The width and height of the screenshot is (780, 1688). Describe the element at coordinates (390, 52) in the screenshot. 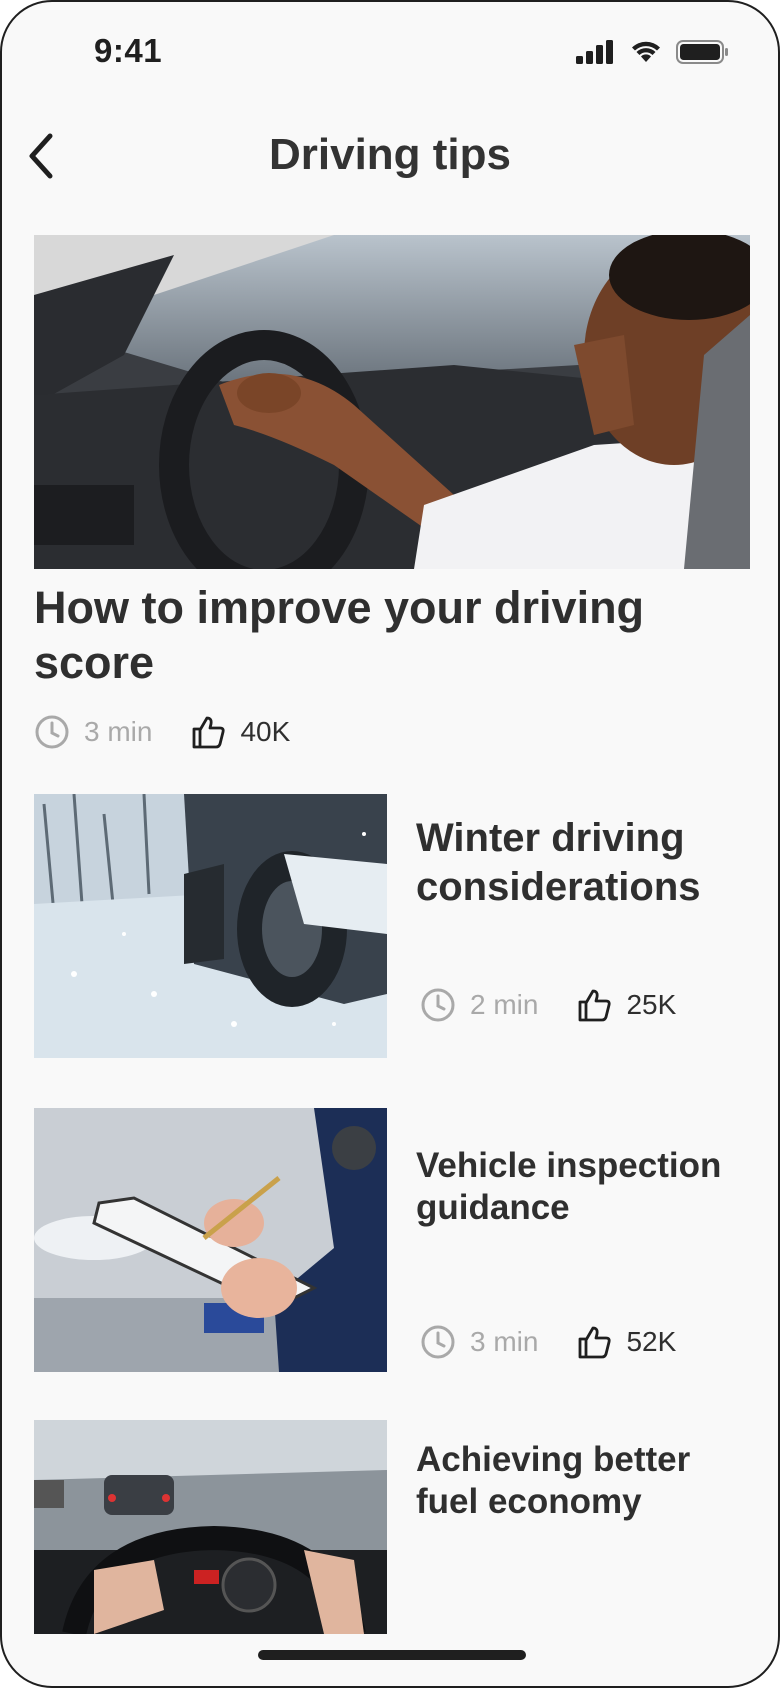

I see `status-bar: 9:41` at that location.